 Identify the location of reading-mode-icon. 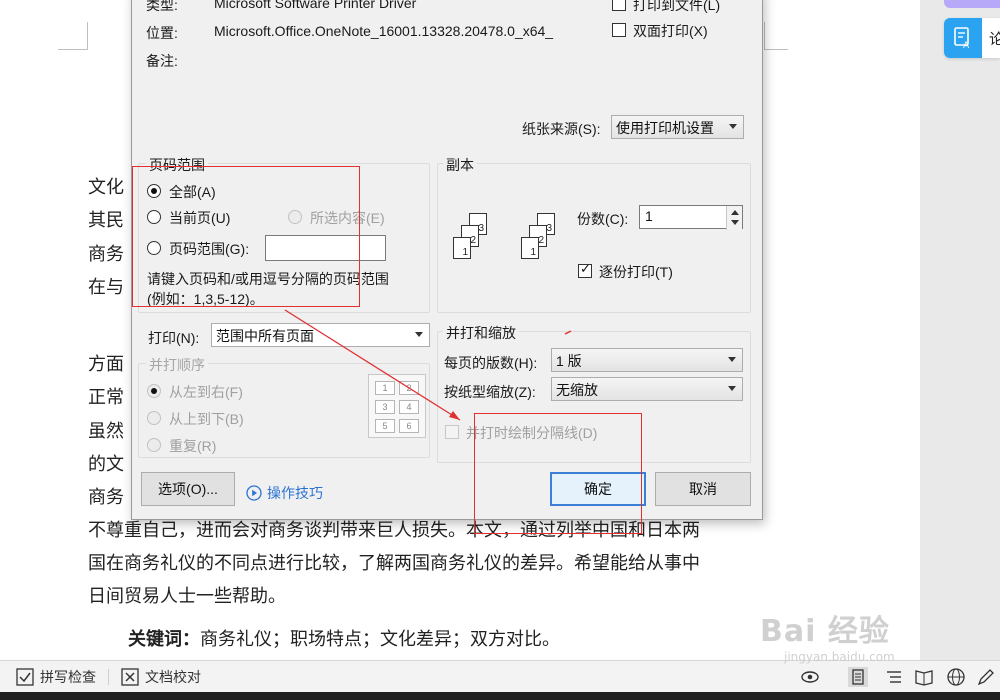
(924, 677).